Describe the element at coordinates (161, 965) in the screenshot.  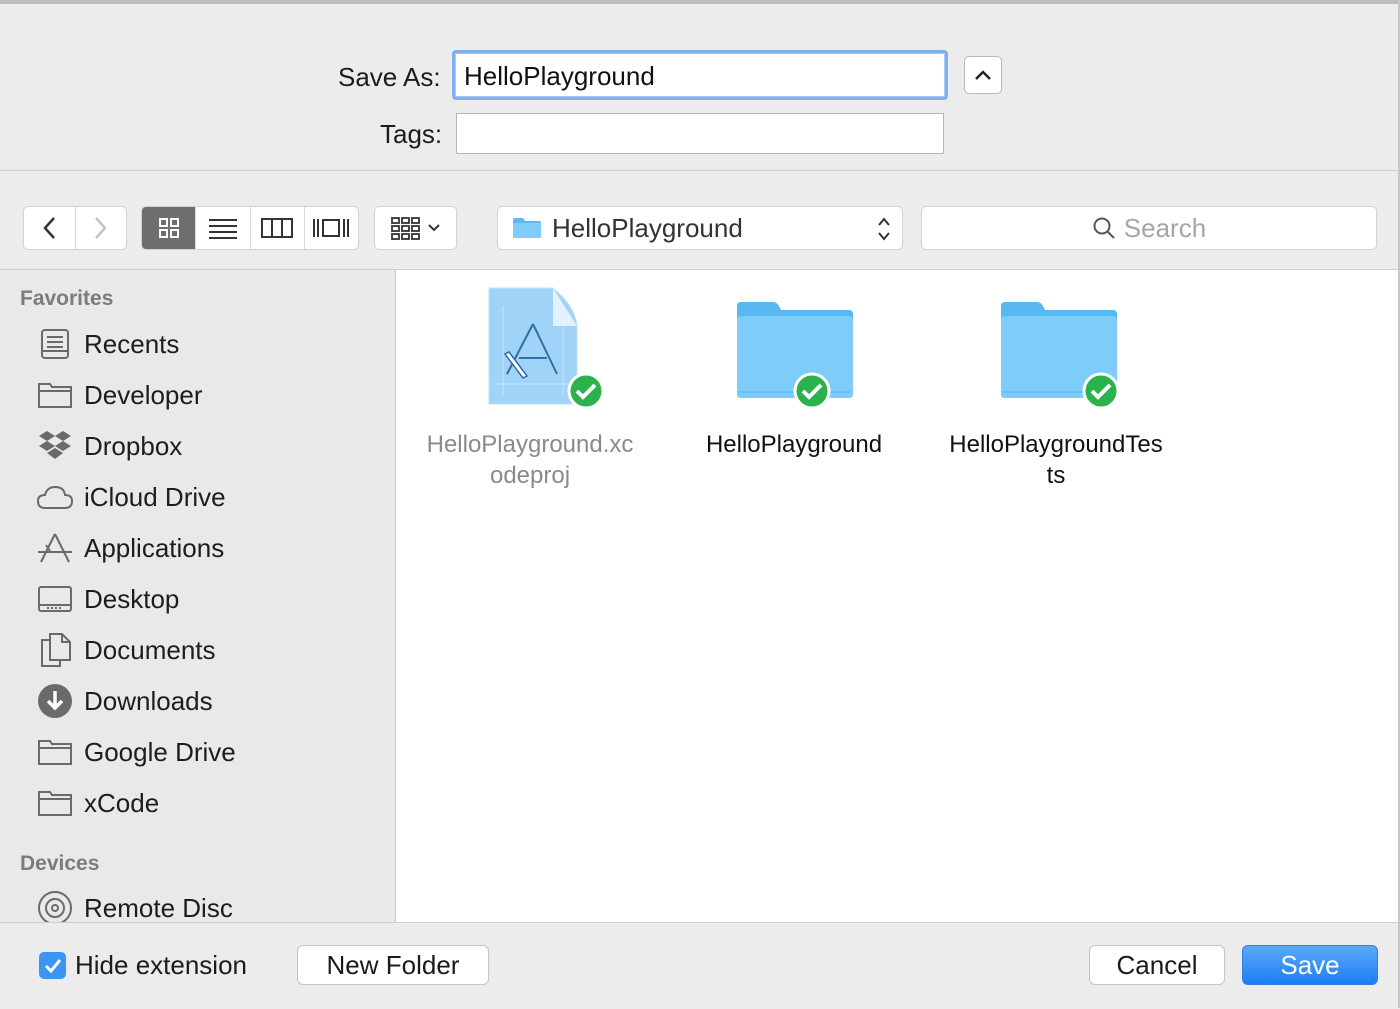
I see `hide-extension-label: Hide extension` at that location.